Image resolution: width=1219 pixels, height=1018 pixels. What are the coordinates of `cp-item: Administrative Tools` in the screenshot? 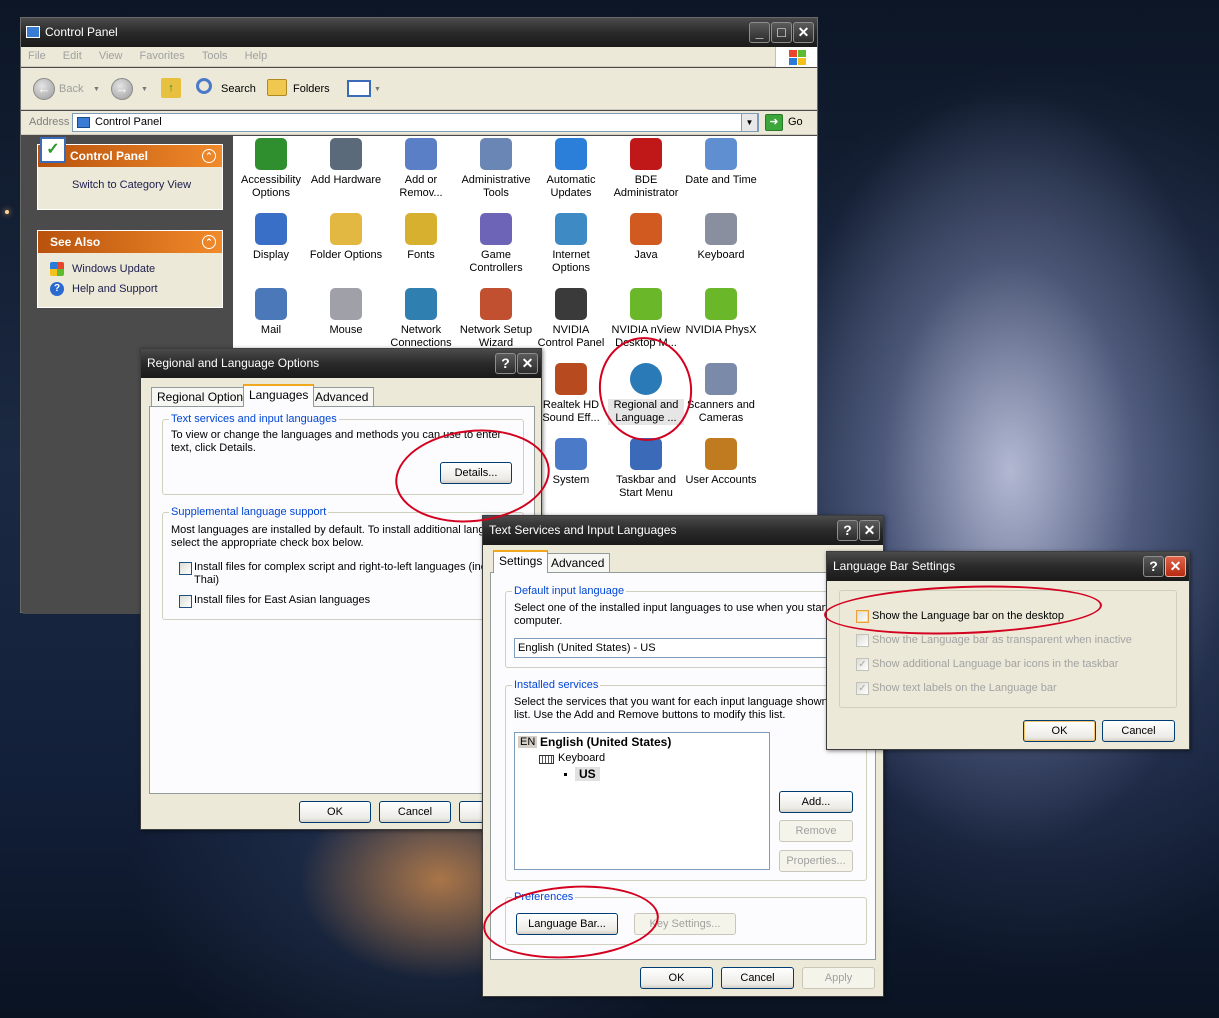 It's located at (496, 169).